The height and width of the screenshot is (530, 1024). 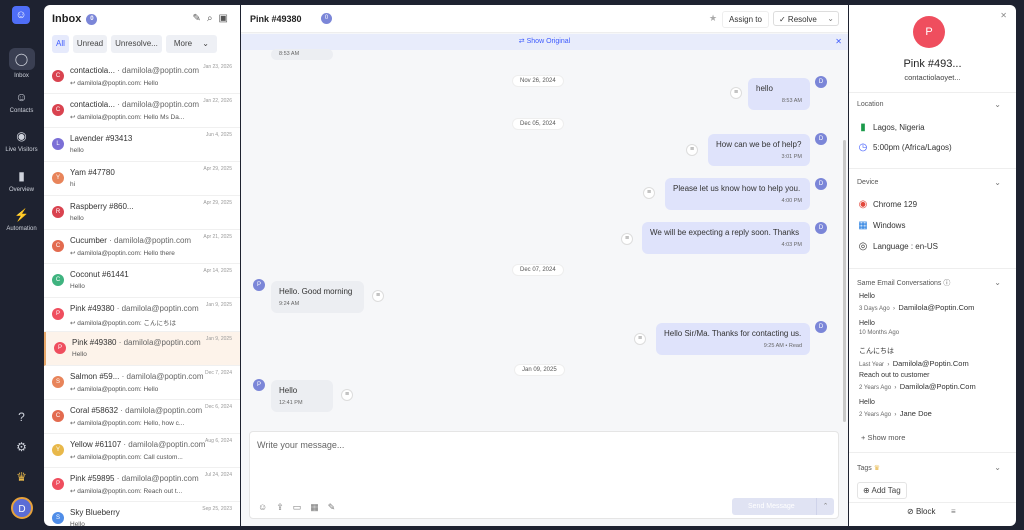 I want to click on contact-avatar: L, so click(x=58, y=144).